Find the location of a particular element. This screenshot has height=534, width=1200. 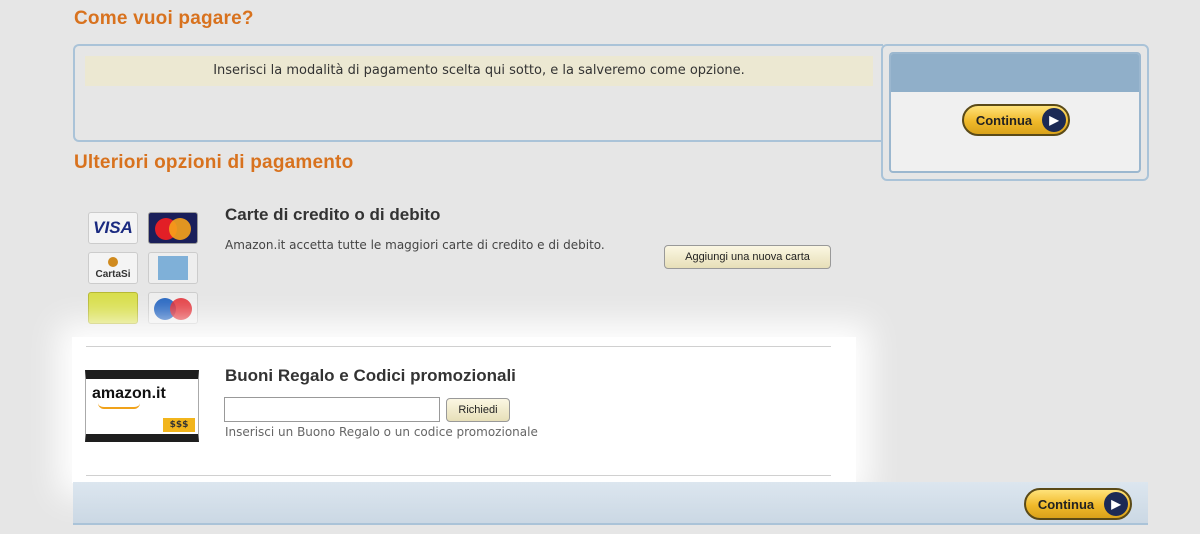

continue-button-top: Continua ▶ is located at coordinates (1016, 120).